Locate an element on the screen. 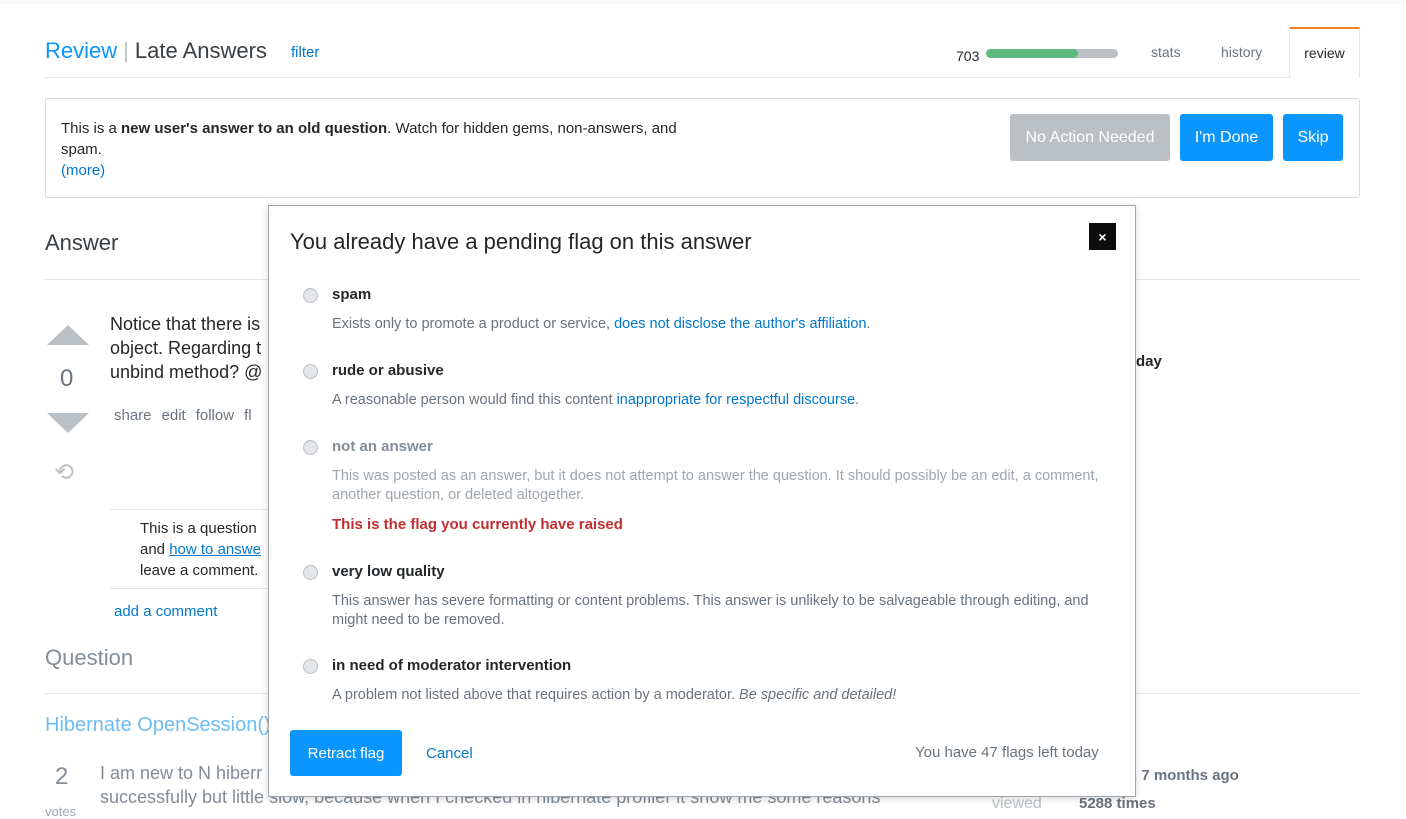  post-menu: share edit follow fl is located at coordinates (192, 416).